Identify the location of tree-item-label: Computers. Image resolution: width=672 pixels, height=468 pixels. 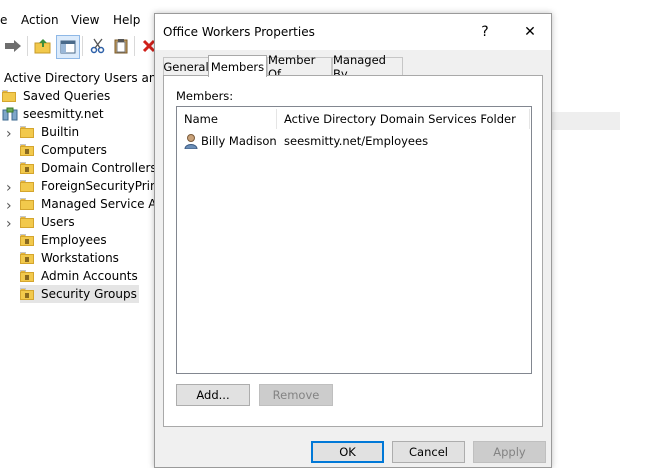
(74, 150).